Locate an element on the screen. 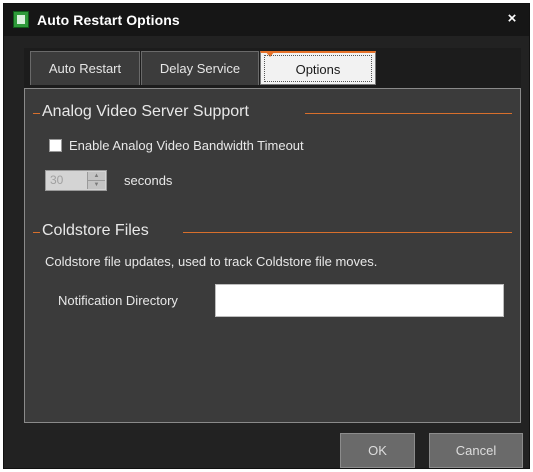 This screenshot has width=533, height=472. notification-directory-input is located at coordinates (359, 300).